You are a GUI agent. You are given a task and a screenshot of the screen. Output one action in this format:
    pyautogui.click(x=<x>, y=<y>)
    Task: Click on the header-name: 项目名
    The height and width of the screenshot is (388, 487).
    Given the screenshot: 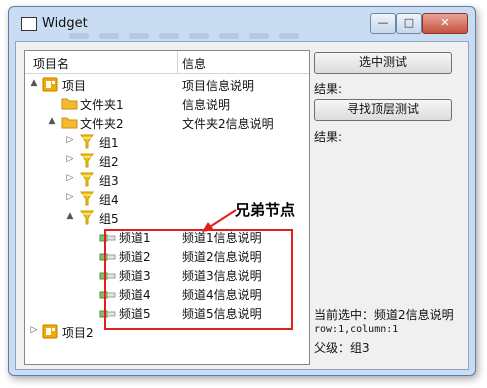 What is the action you would take?
    pyautogui.click(x=51, y=63)
    